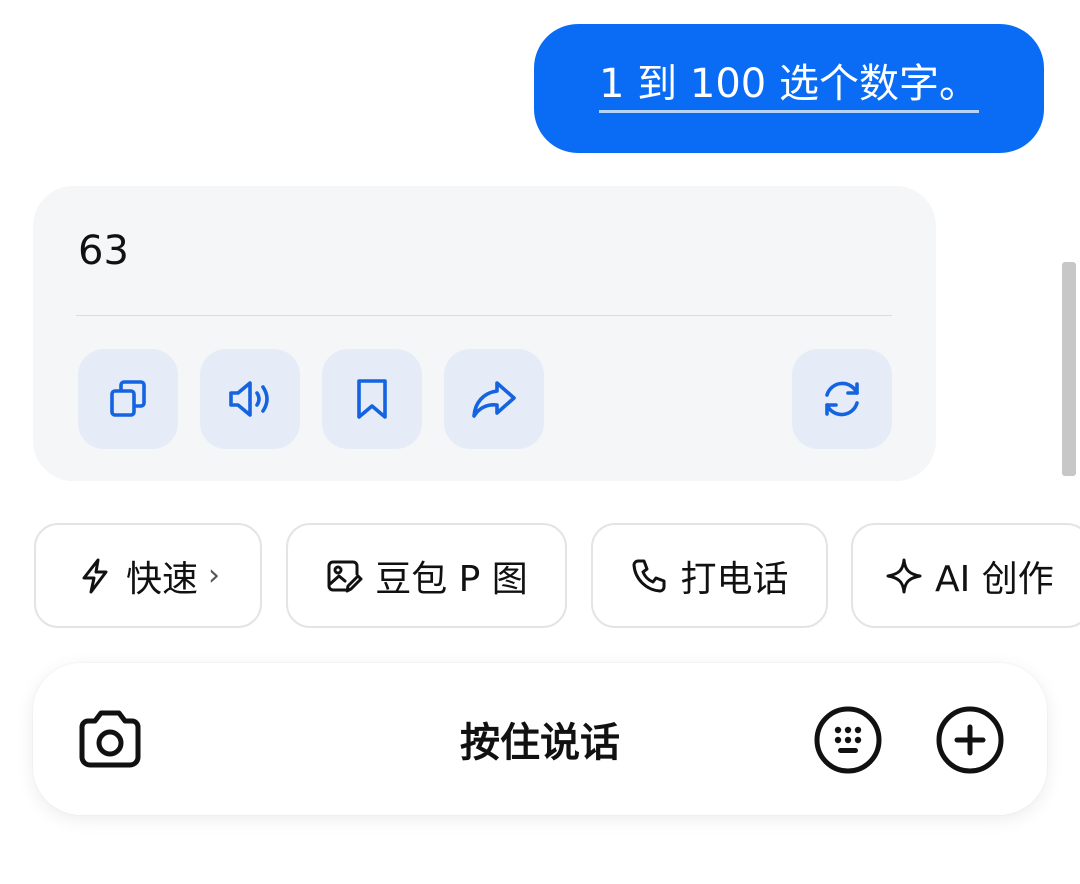 This screenshot has width=1080, height=884. I want to click on sparkle-icon, so click(904, 575).